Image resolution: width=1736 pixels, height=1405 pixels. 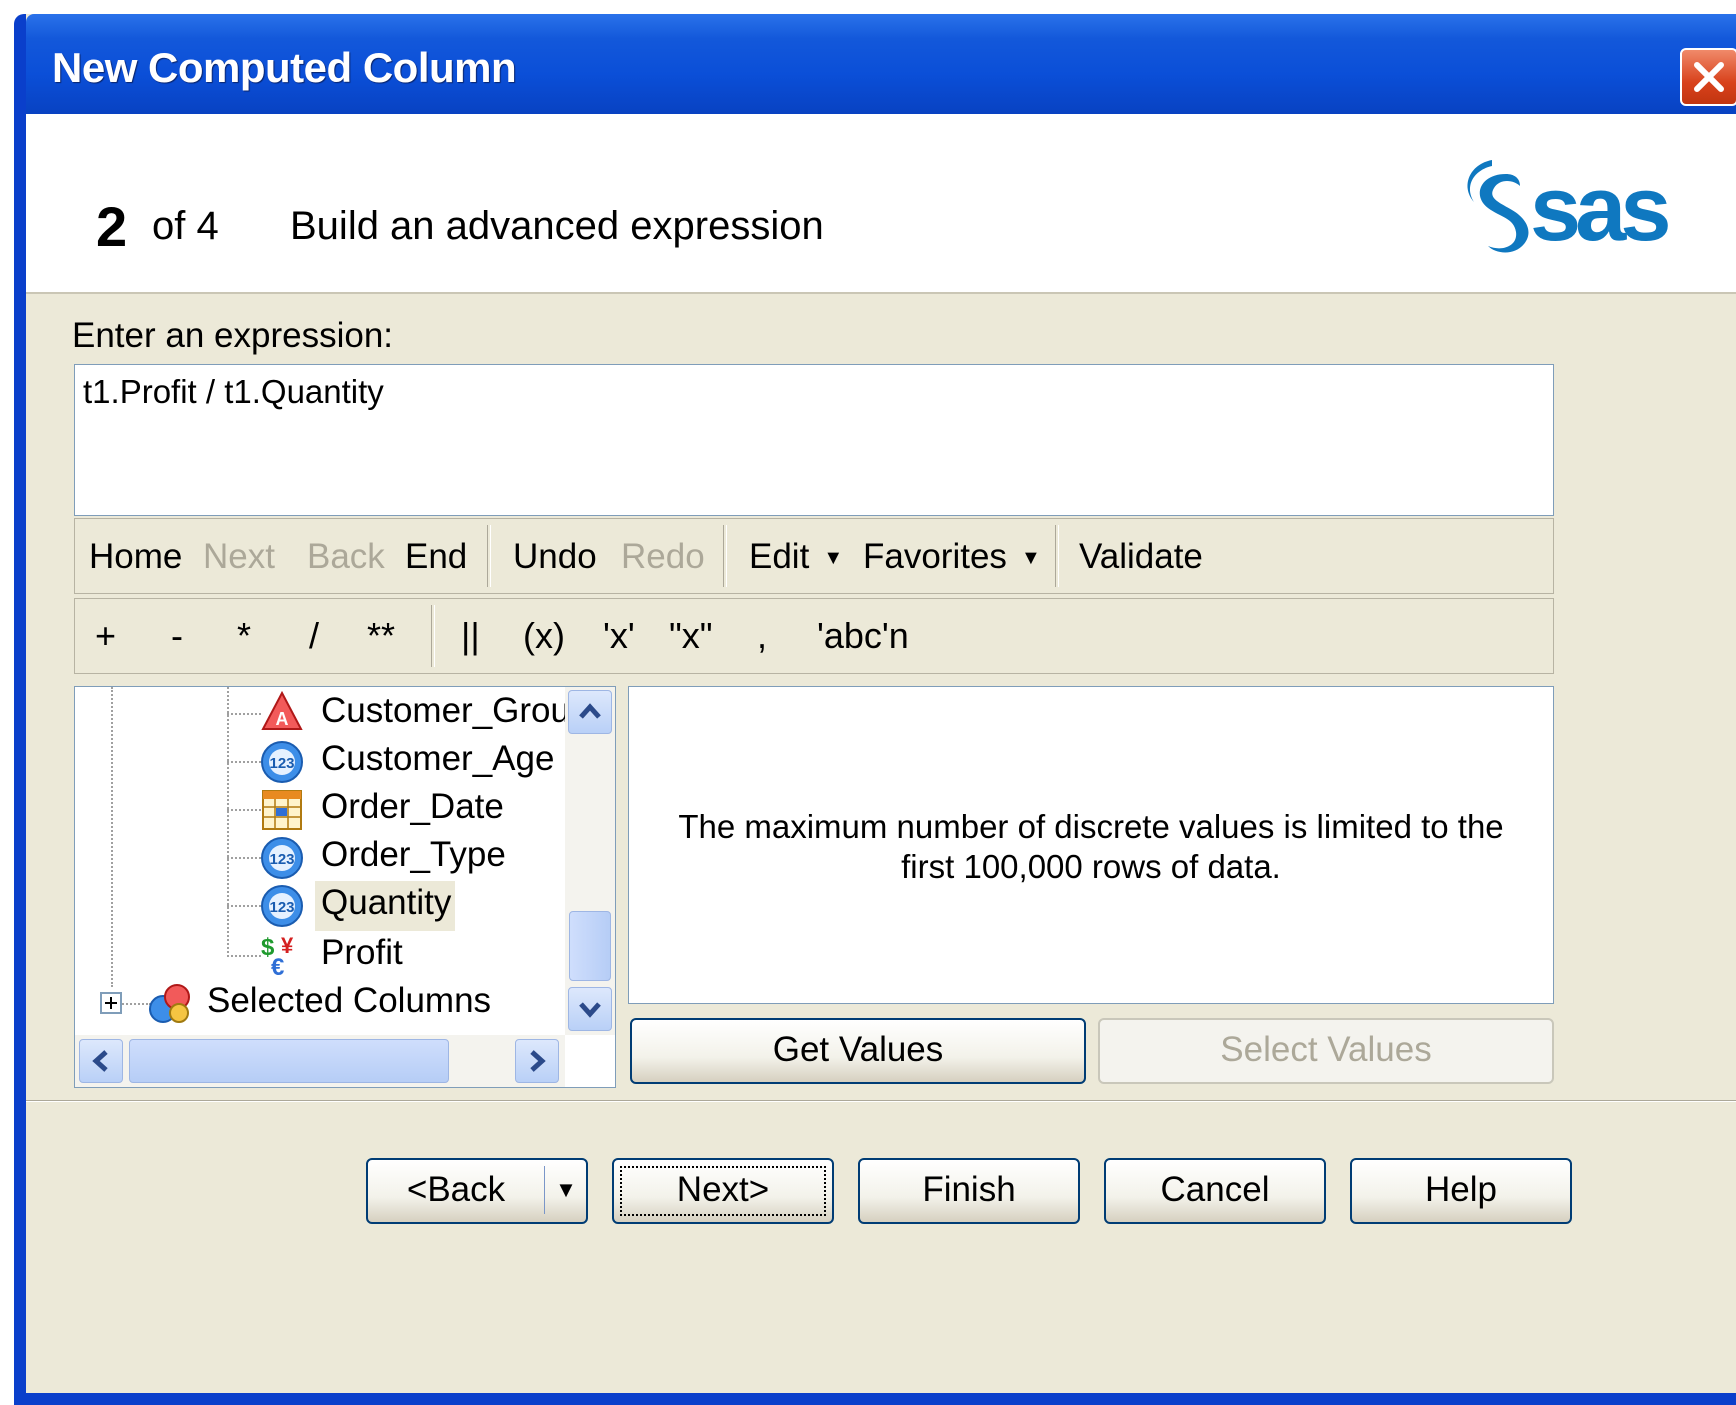 I want to click on date-column-icon, so click(x=282, y=810).